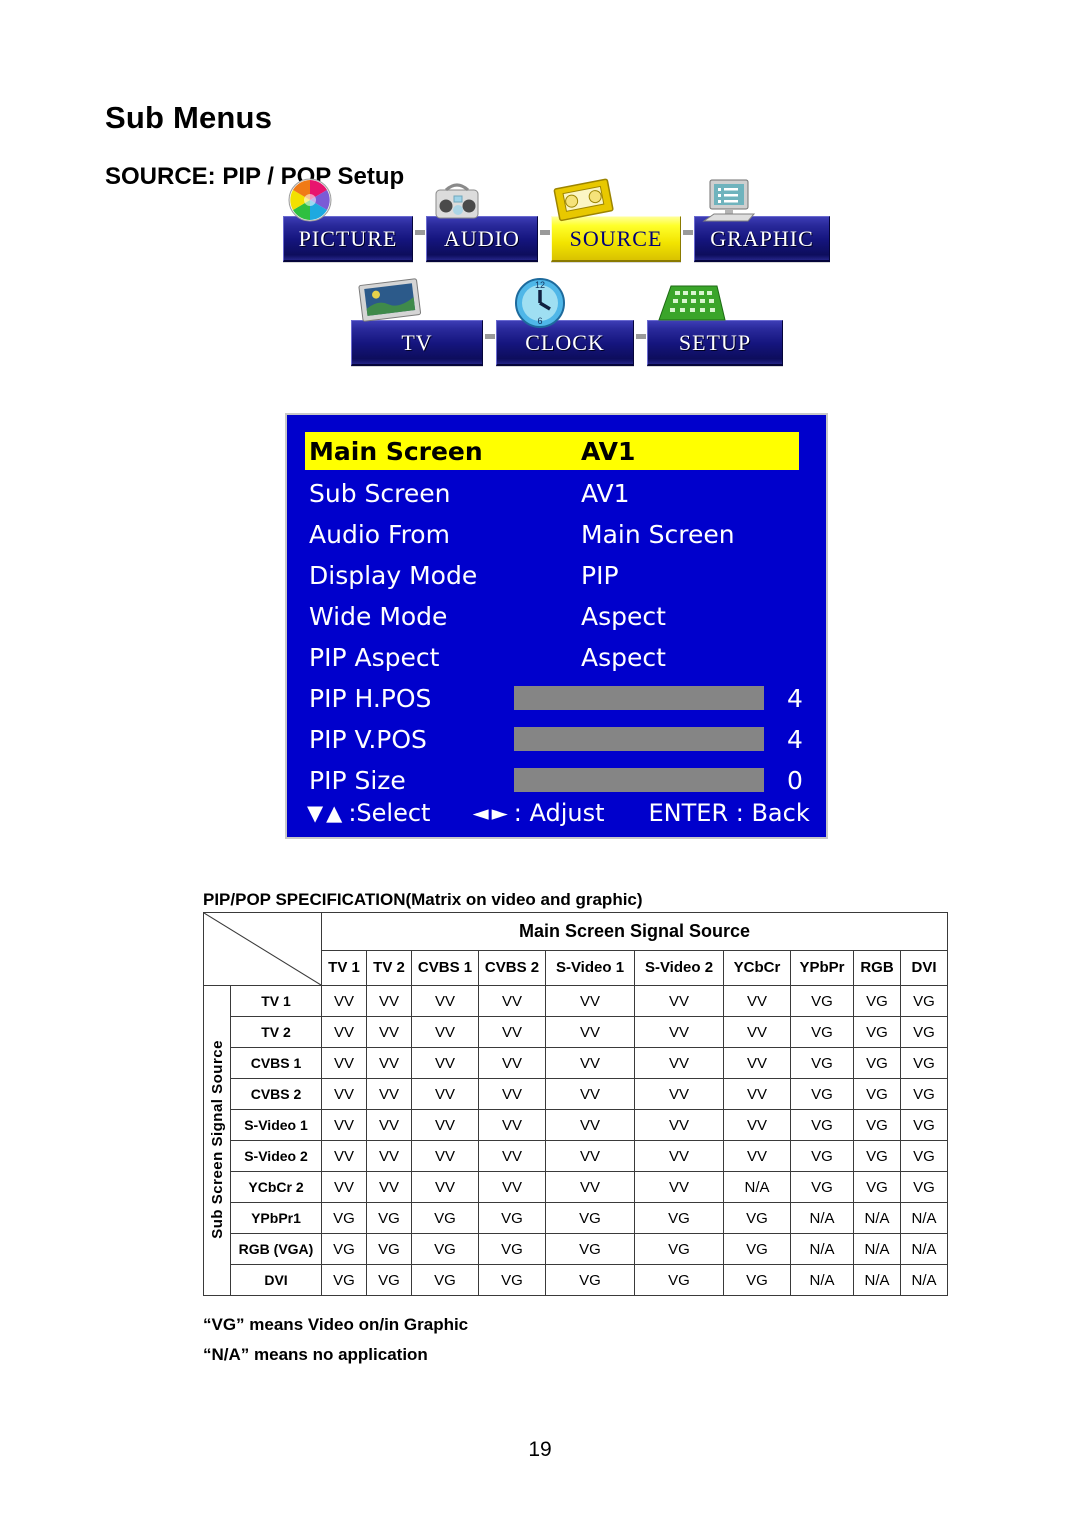 The height and width of the screenshot is (1528, 1080). I want to click on table-row: S-Video 2 VV VV VV VV VV VV VV VG VG VG, so click(576, 1156).